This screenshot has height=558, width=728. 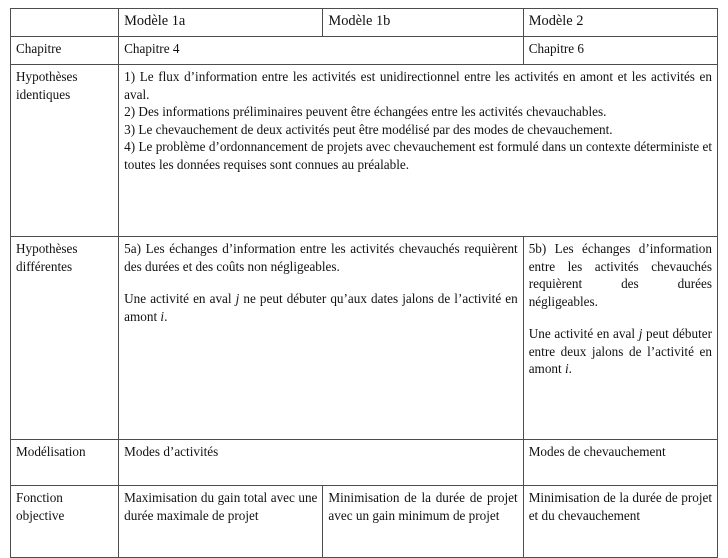 I want to click on table-header-row: Modèle 1a Modèle 1b Modèle 2, so click(x=364, y=22).